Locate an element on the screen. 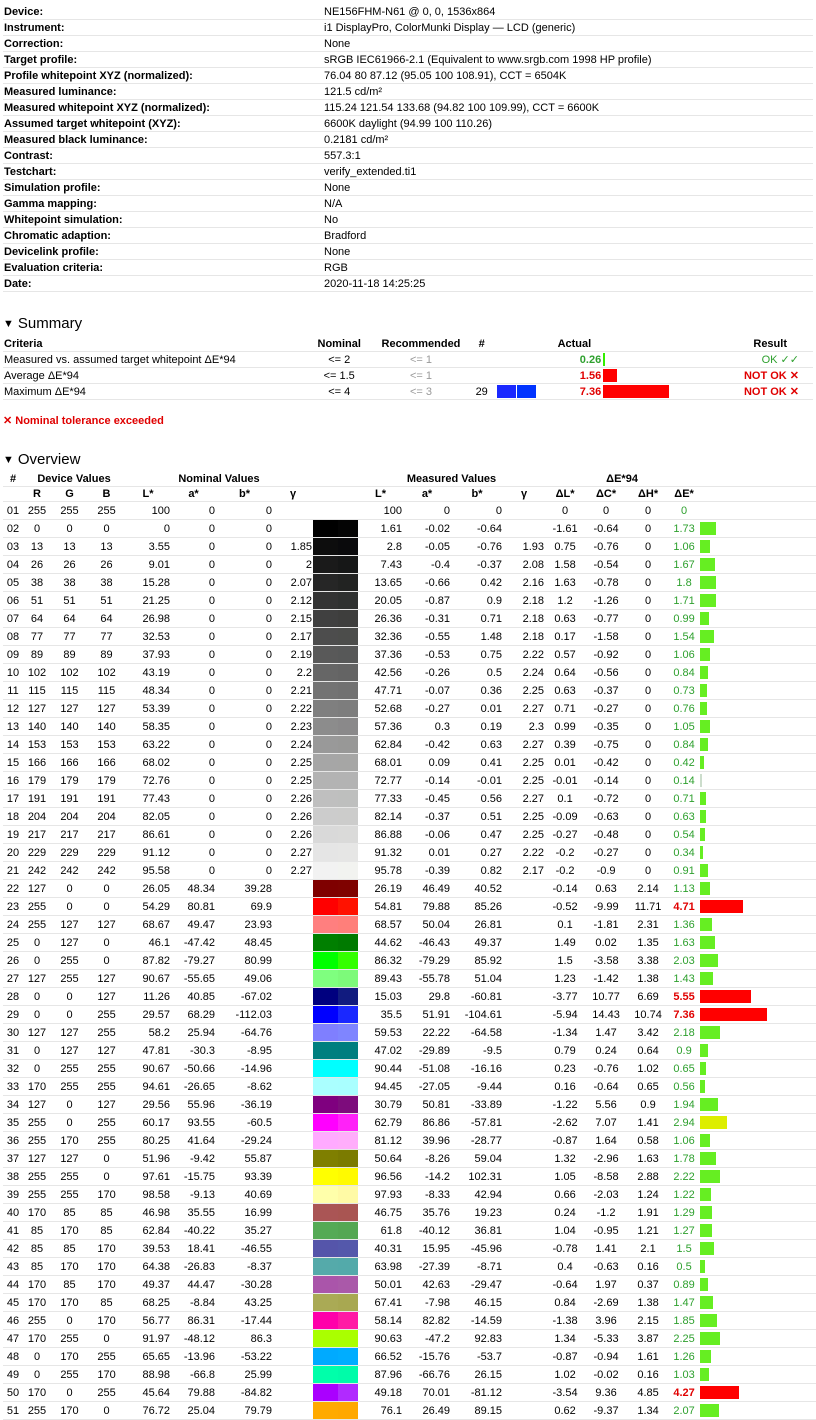 This screenshot has width=816, height=1420. delta-l: -0.27 is located at coordinates (565, 834).